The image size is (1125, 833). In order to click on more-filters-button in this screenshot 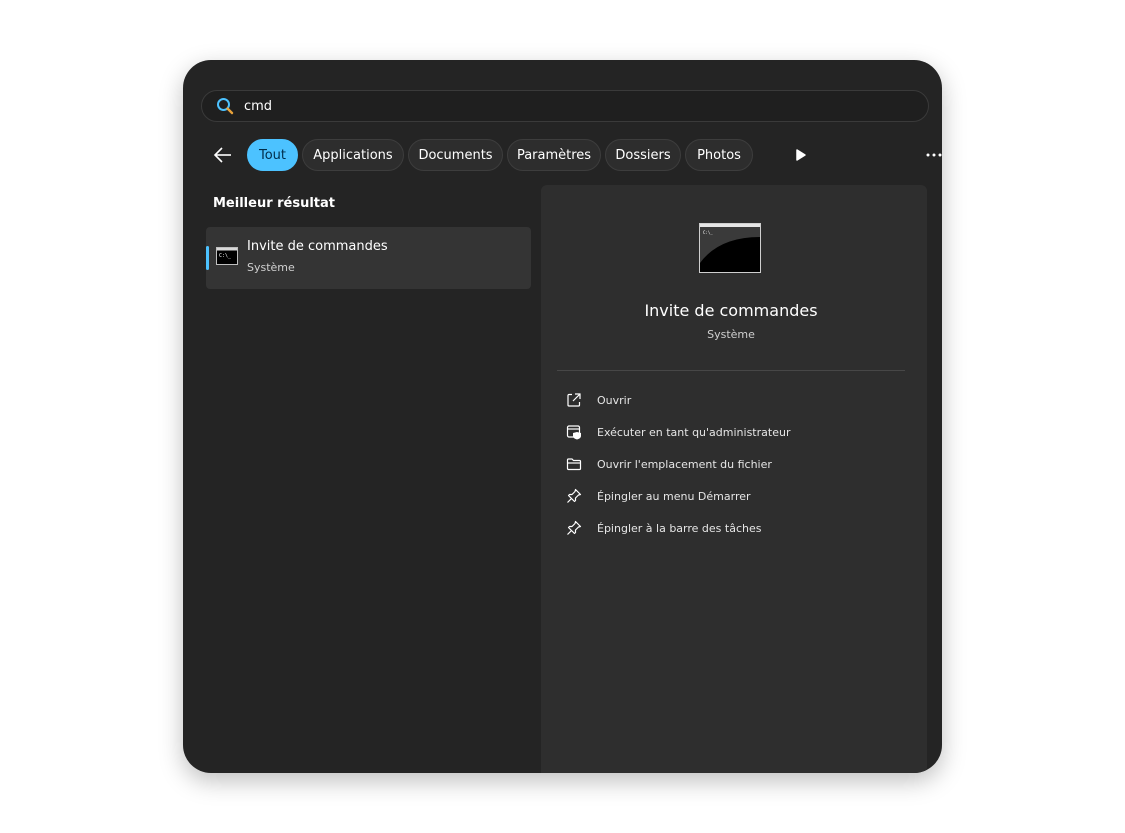, I will do `click(801, 155)`.